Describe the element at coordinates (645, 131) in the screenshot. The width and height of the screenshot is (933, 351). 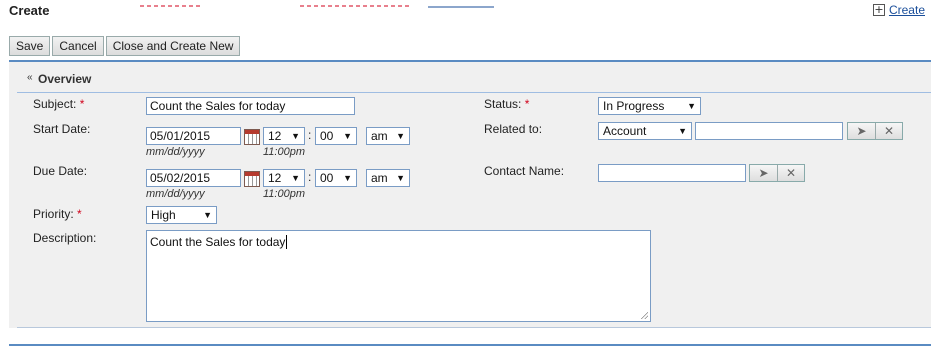
I see `related-to-type-select: Account ▼` at that location.